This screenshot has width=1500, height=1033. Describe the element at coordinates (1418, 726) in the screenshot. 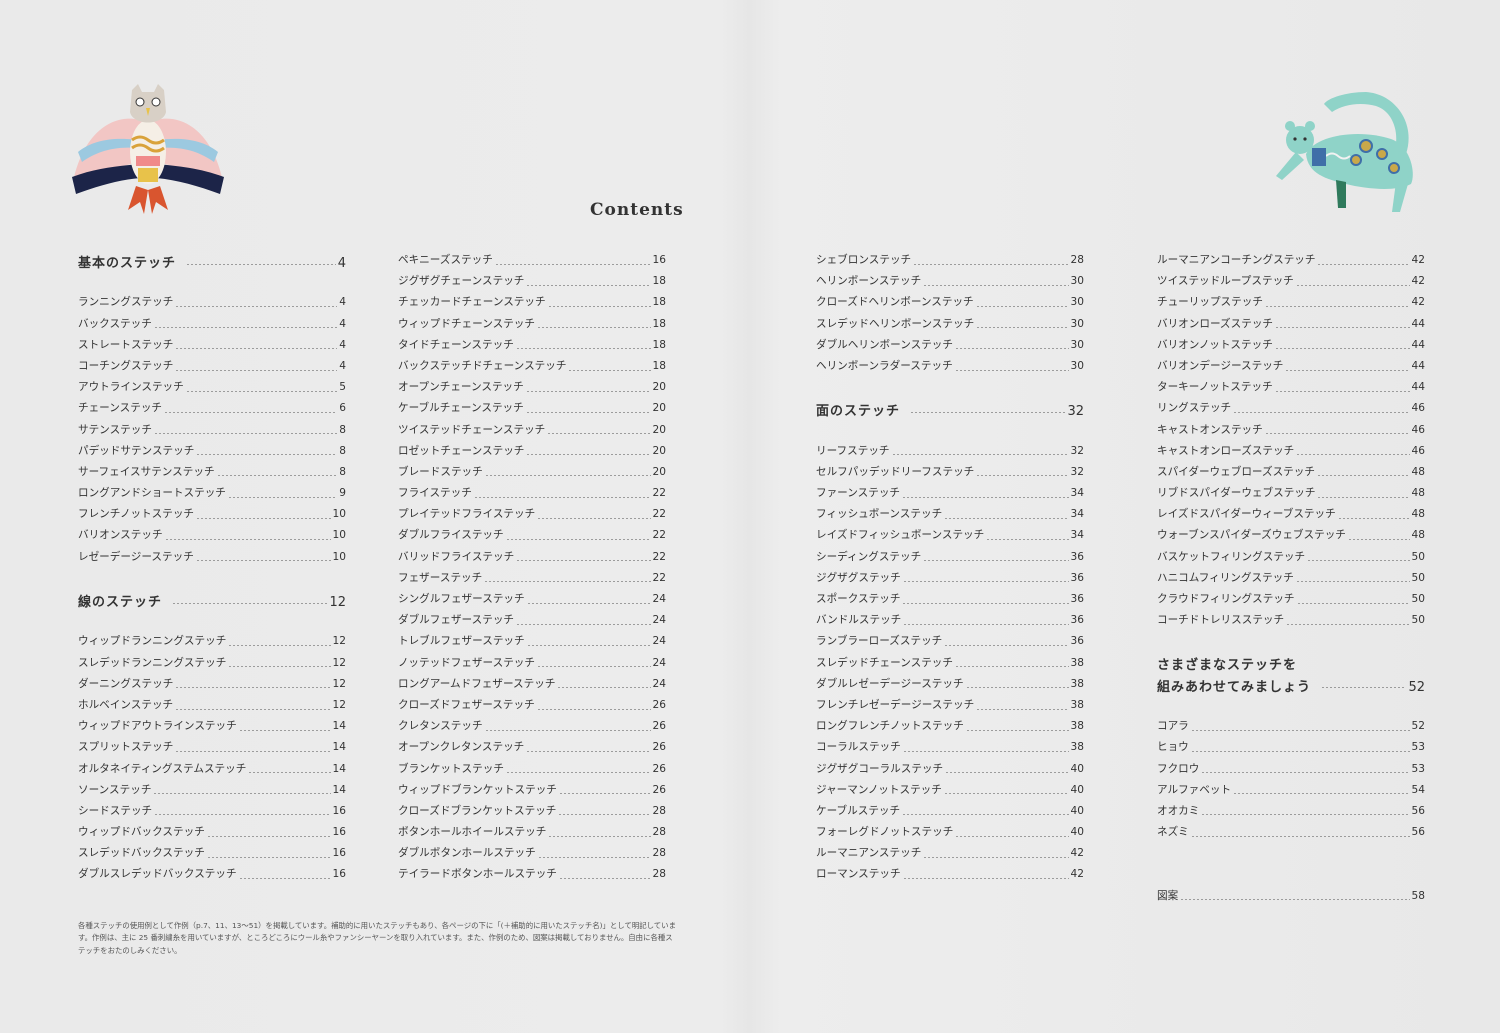

I see `page-number: 52` at that location.